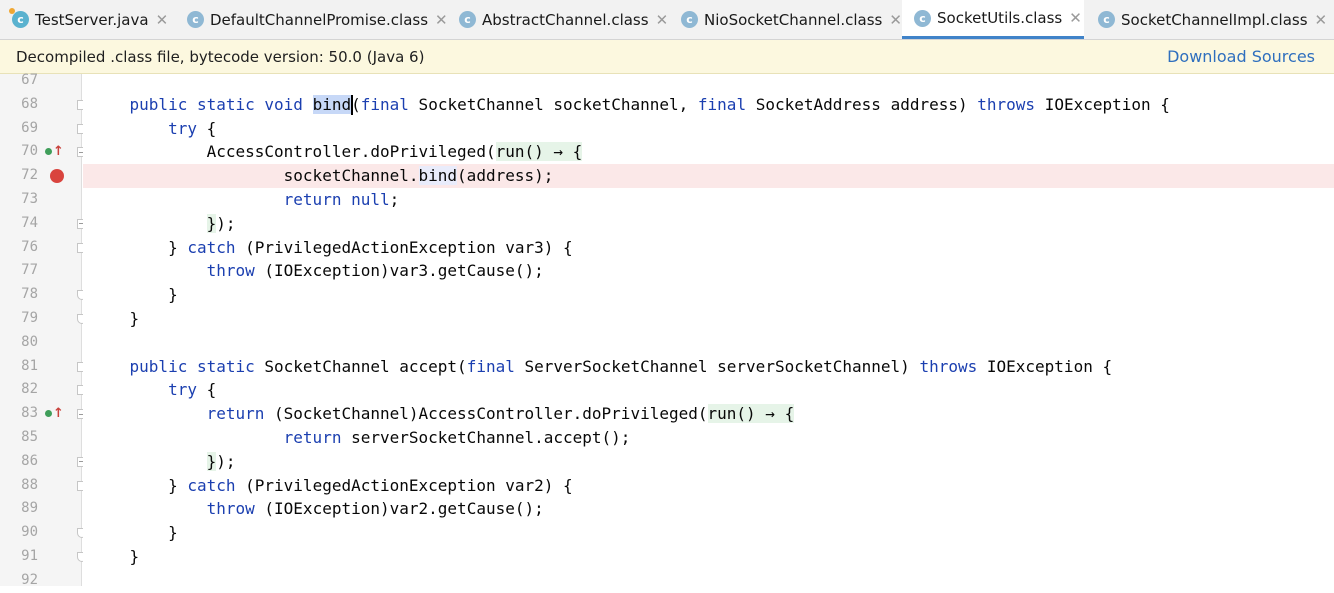 This screenshot has height=593, width=1334. Describe the element at coordinates (29, 199) in the screenshot. I see `line-number: 73` at that location.